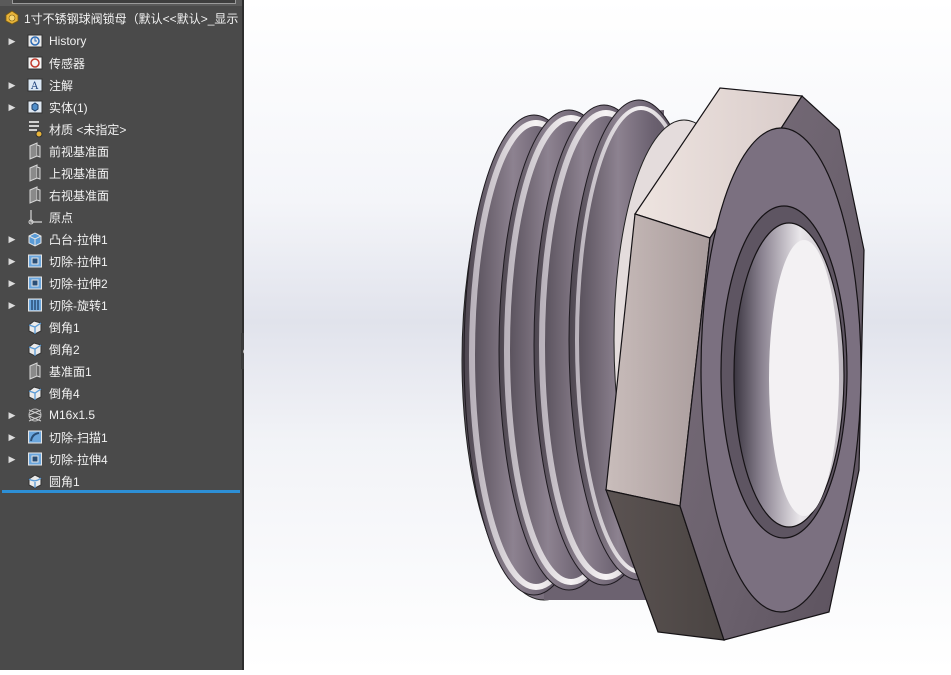 Image resolution: width=951 pixels, height=675 pixels. I want to click on tree-item: ▶ A 注解, so click(121, 85).